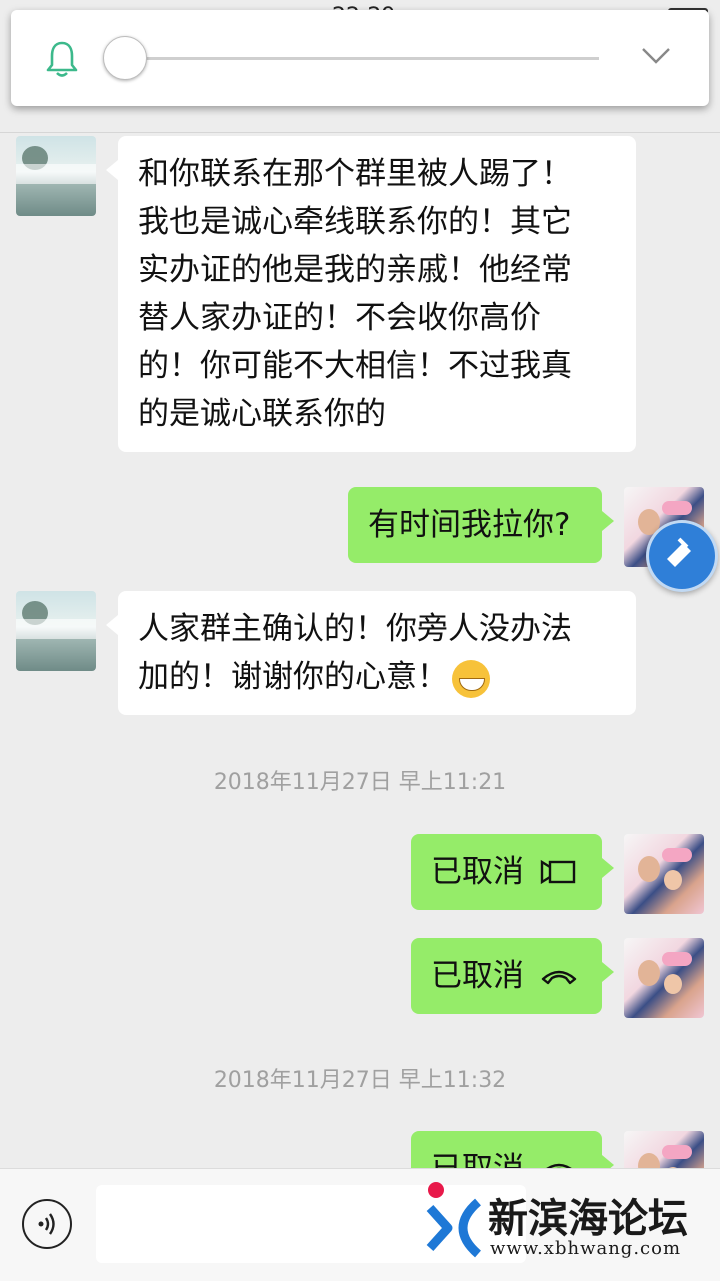 The image size is (720, 1281). I want to click on message-bubble-incoming: 人家群主确认的！你旁人没办法 加的！谢谢你的心意！, so click(371, 653).